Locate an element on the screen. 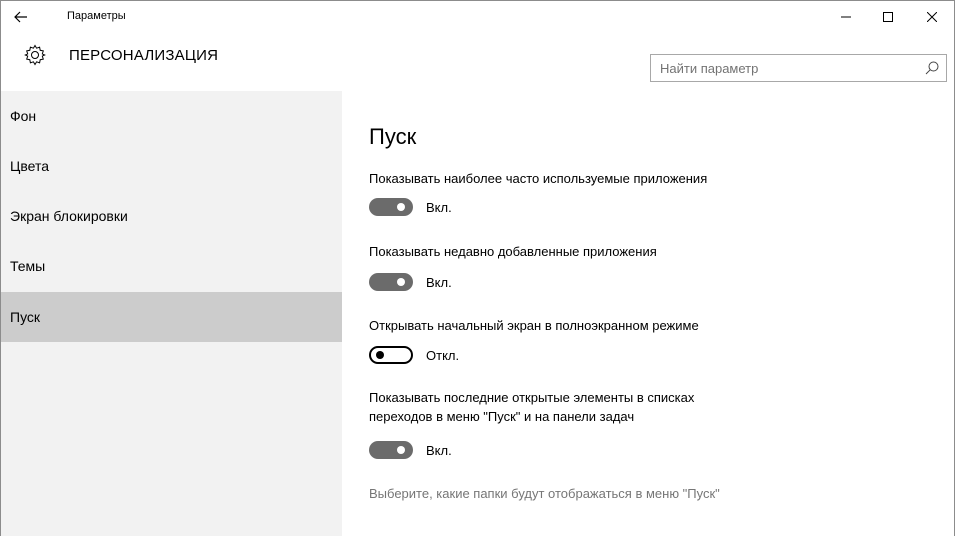 The width and height of the screenshot is (955, 536). toggle-row-recent-apps: Вкл. is located at coordinates (410, 282).